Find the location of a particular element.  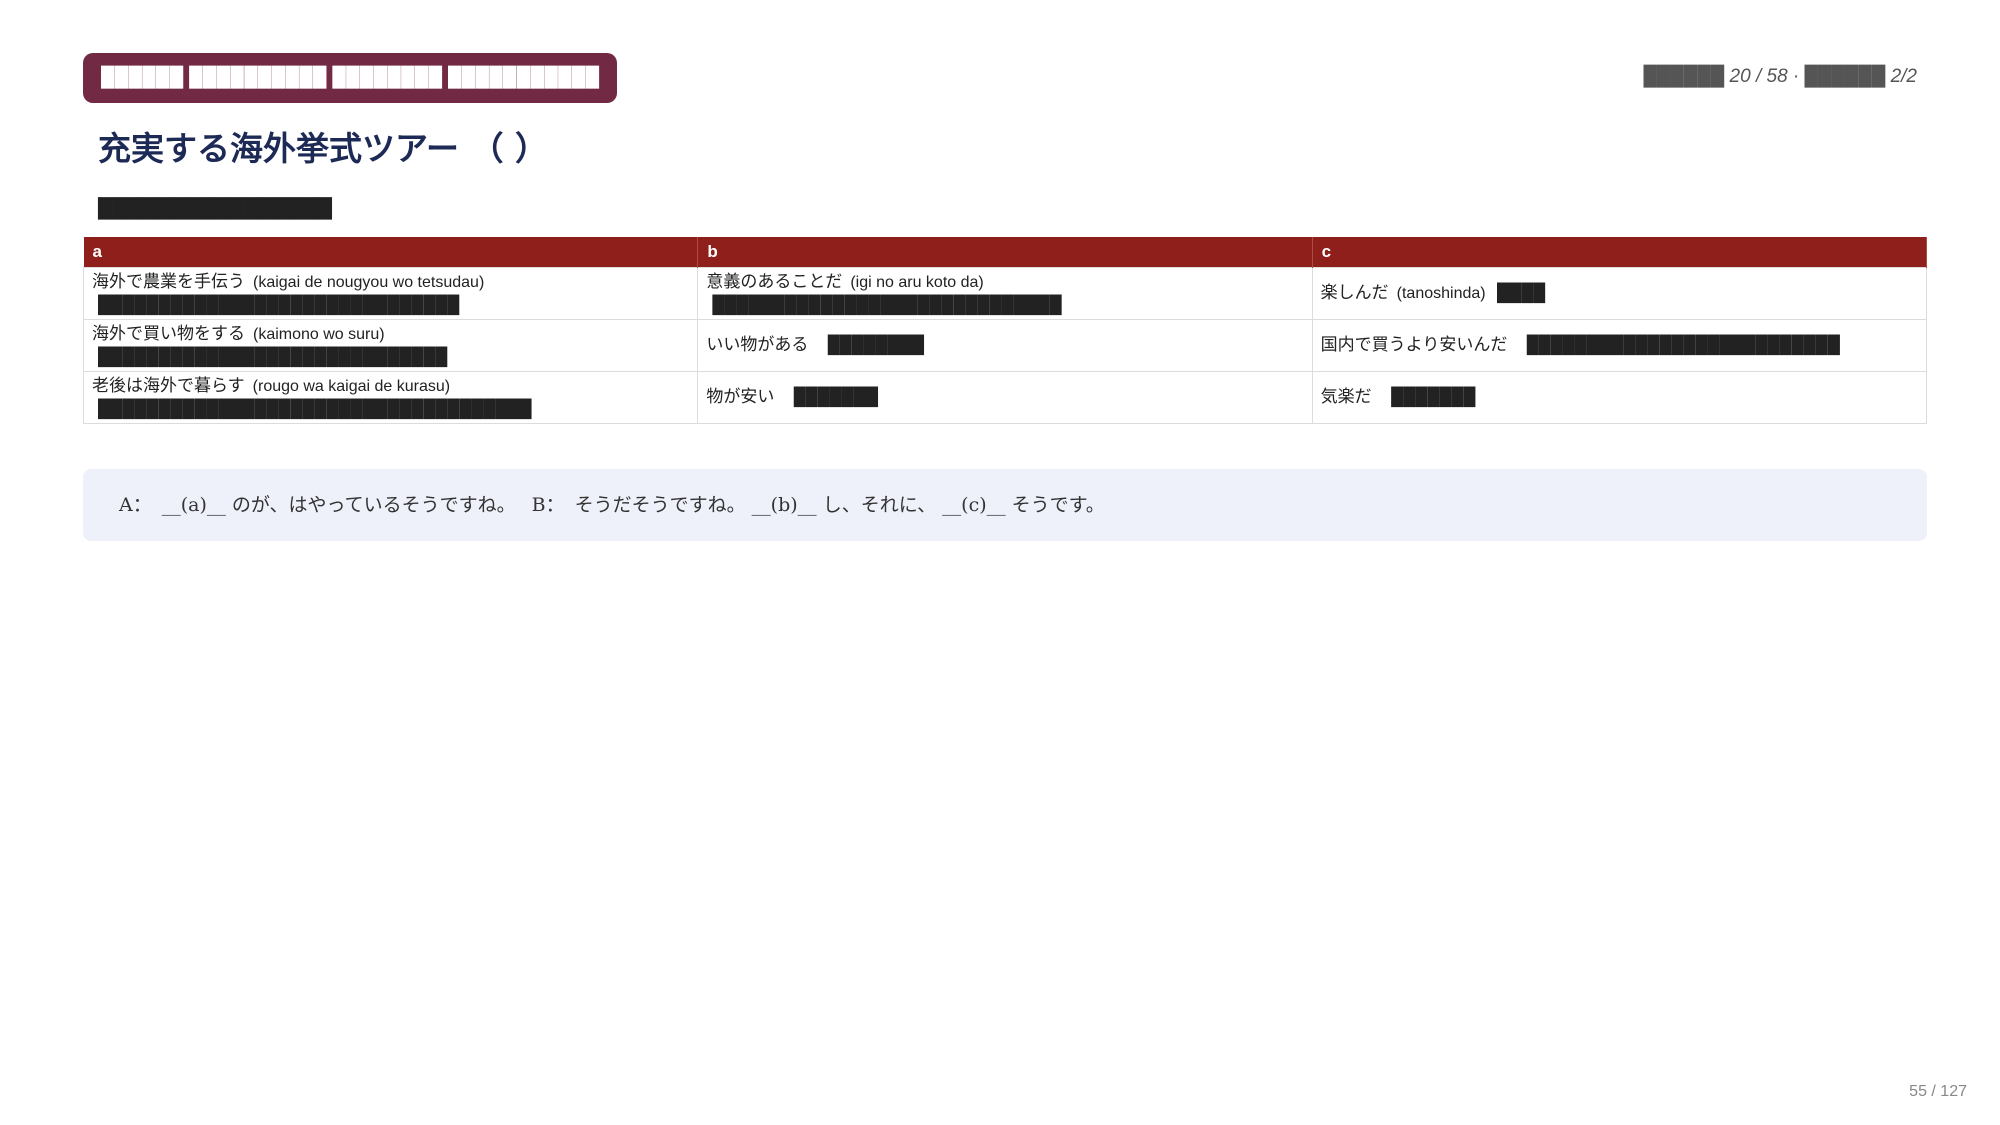

page-title: 充実する海外挙式ツアー （ ） is located at coordinates (323, 148).